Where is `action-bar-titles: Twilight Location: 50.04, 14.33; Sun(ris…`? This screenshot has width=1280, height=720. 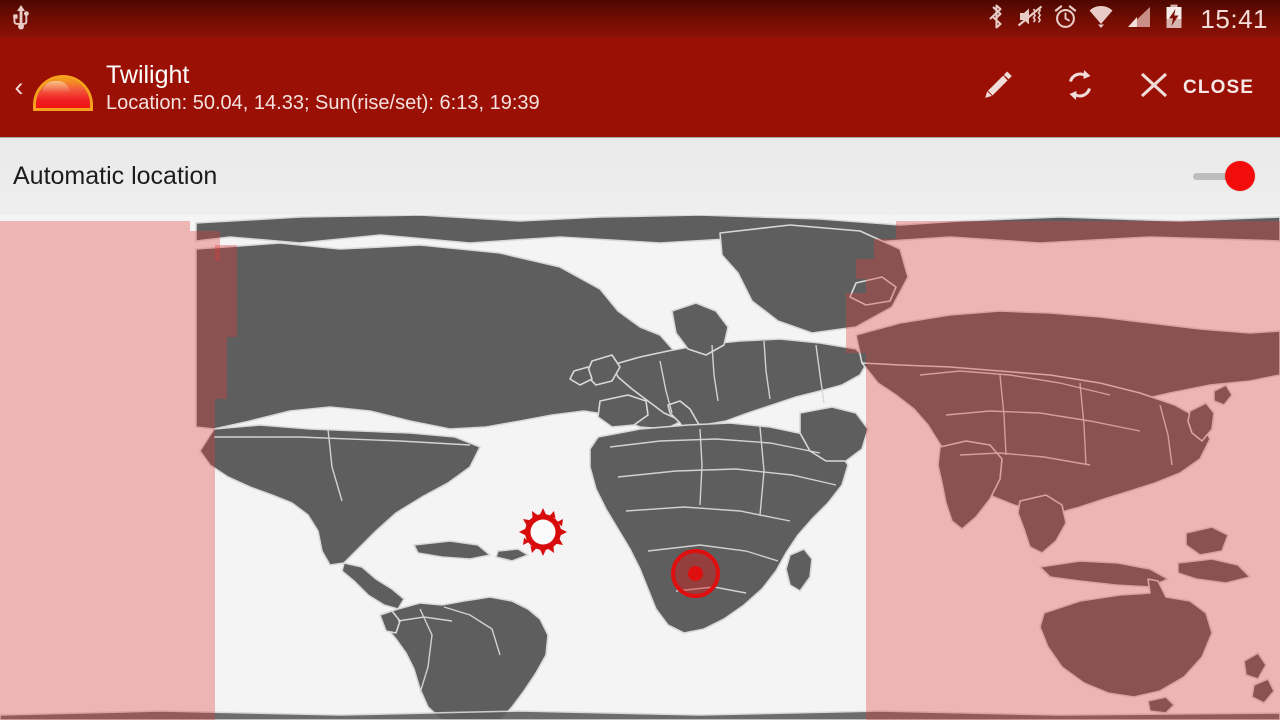 action-bar-titles: Twilight Location: 50.04, 14.33; Sun(ris… is located at coordinates (323, 88).